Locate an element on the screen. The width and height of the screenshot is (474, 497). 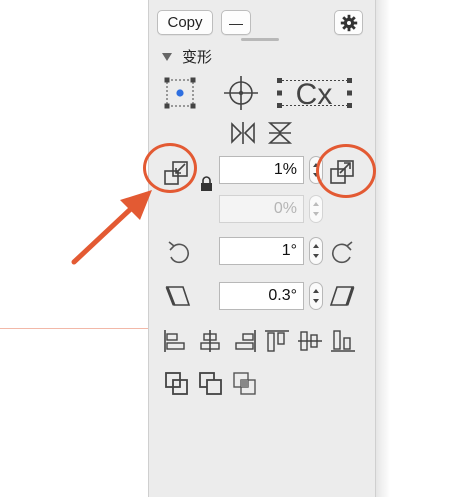
flip-vertical-icon is located at coordinates (280, 133).